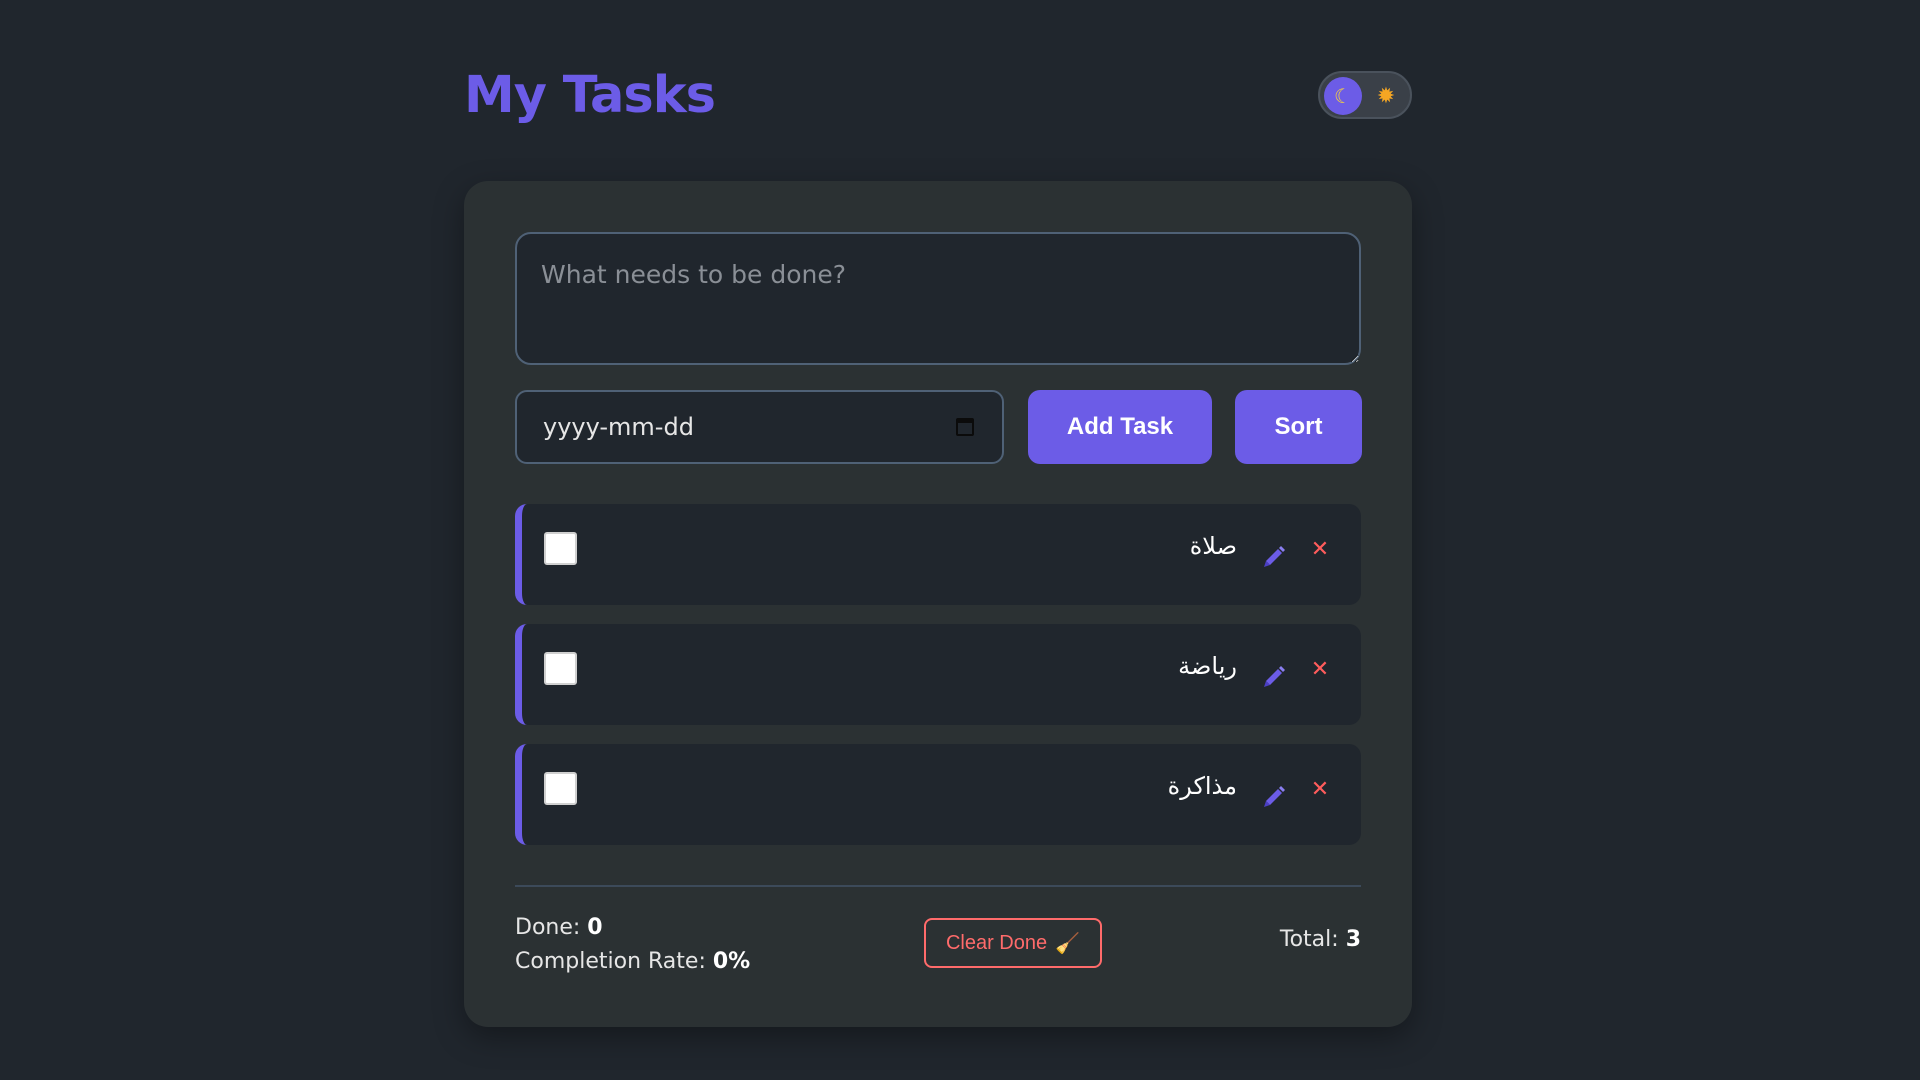 This screenshot has height=1080, width=1920. I want to click on clear-done-button: Clear Done 🧹, so click(1013, 943).